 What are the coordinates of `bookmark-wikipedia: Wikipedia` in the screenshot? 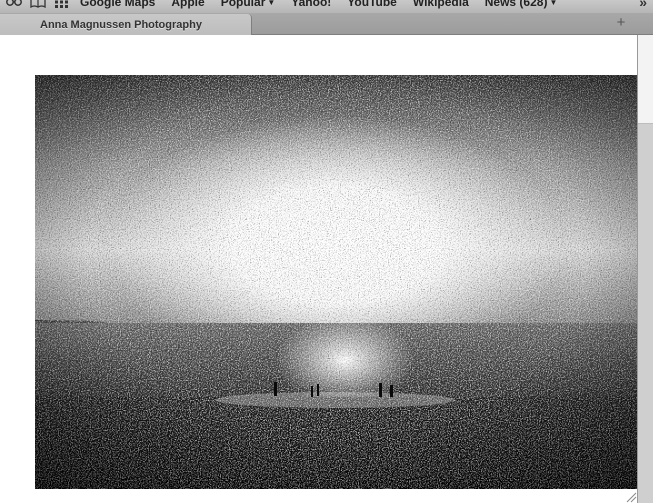 It's located at (441, 4).